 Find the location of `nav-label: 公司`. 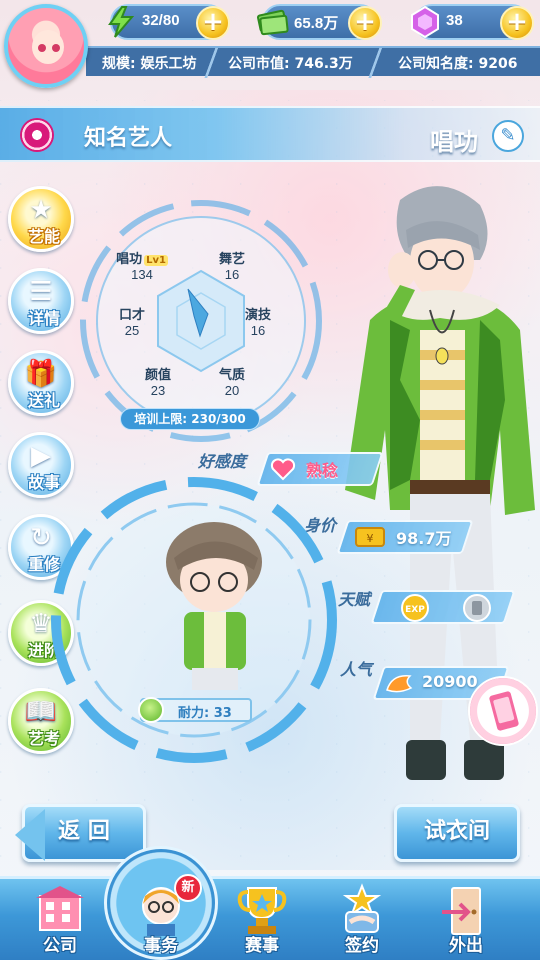

nav-label: 公司 is located at coordinates (60, 946).